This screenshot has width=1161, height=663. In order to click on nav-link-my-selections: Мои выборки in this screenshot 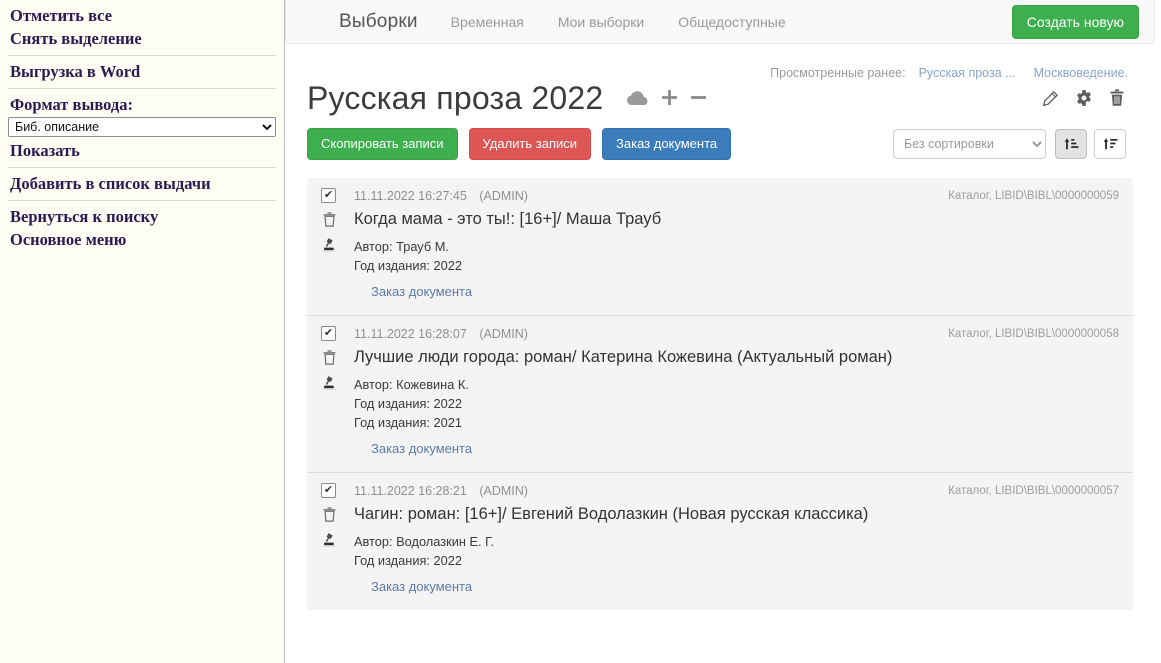, I will do `click(601, 22)`.